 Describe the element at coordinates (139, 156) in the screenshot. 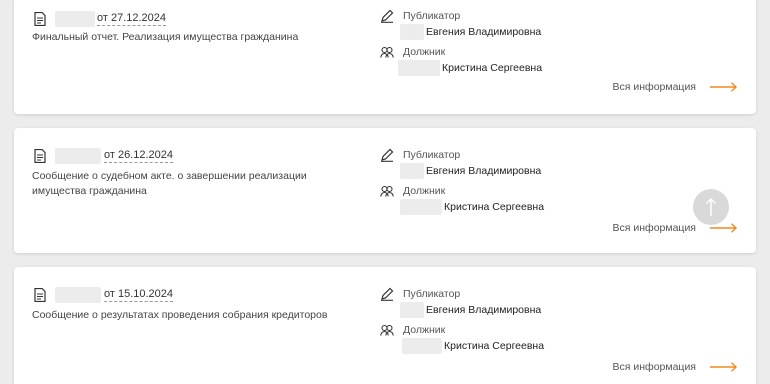

I see `document-date: от 26.12.2024` at that location.